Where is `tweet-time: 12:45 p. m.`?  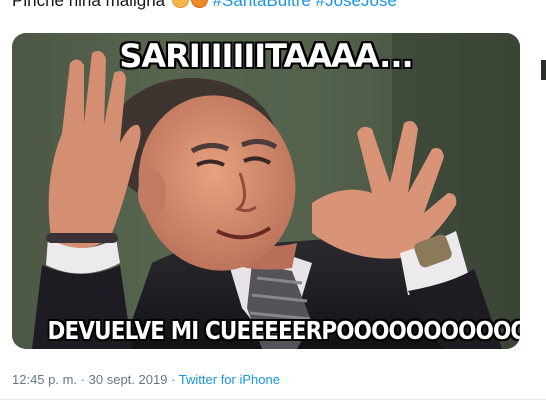 tweet-time: 12:45 p. m. is located at coordinates (45, 379).